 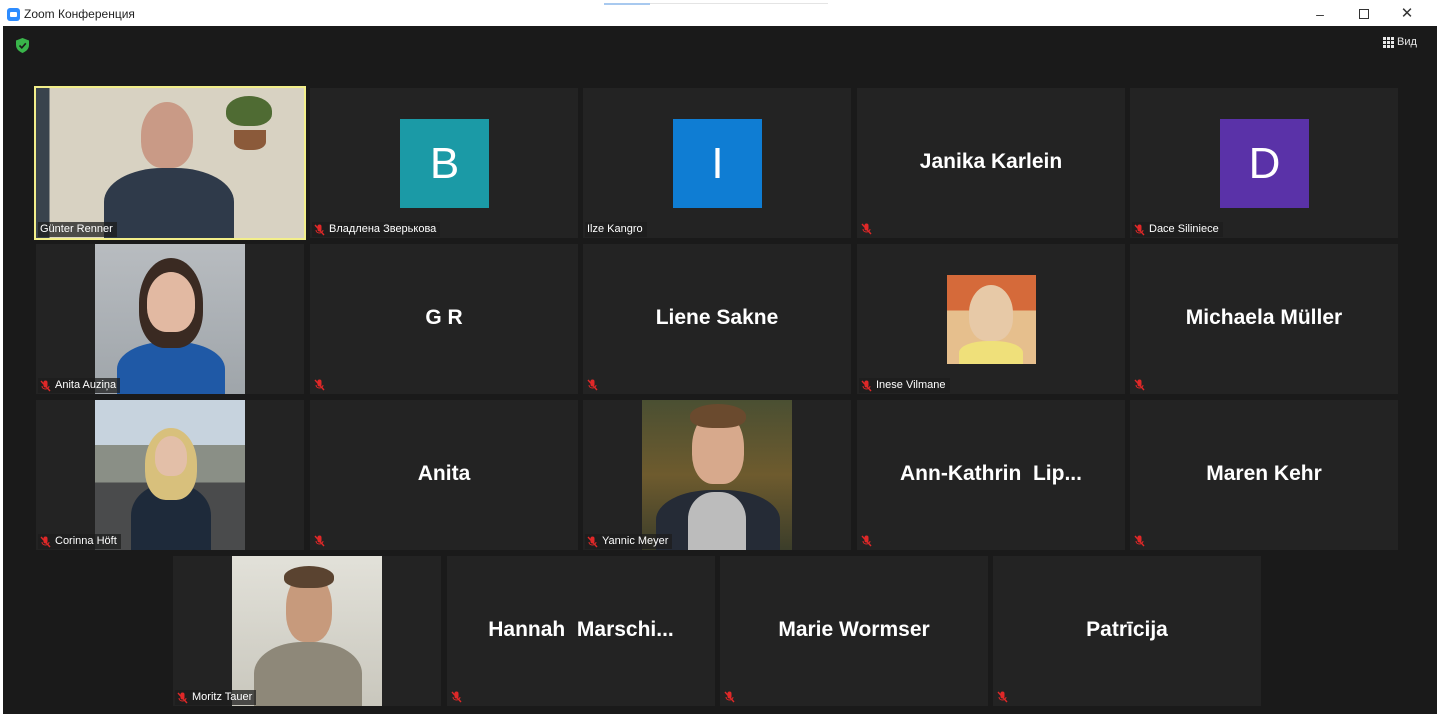 I want to click on avatar: B, so click(x=444, y=163).